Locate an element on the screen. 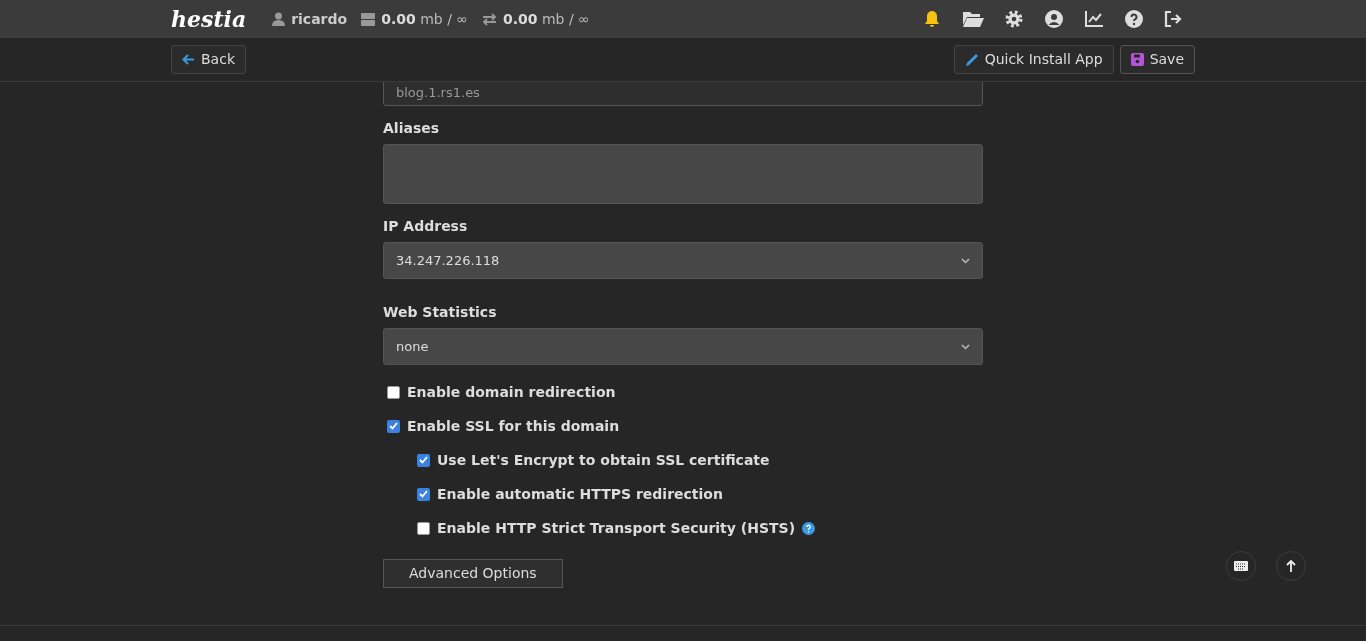 The width and height of the screenshot is (1366, 641). arrow-up-icon is located at coordinates (1291, 566).